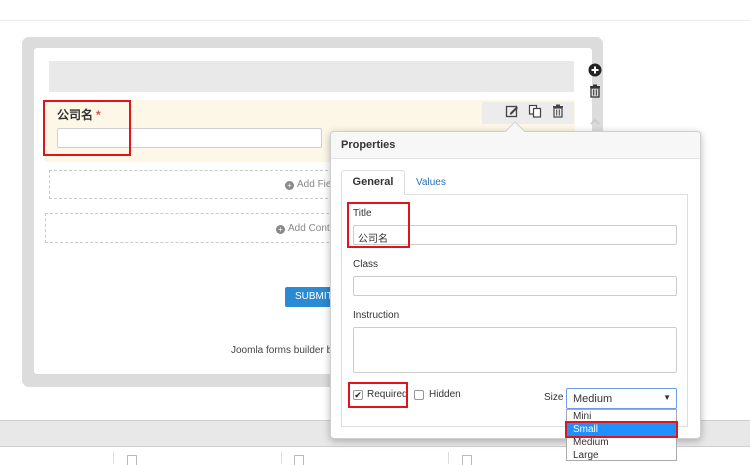 The height and width of the screenshot is (465, 750). Describe the element at coordinates (284, 350) in the screenshot. I see `builder-credit: Joomla forms builder by` at that location.